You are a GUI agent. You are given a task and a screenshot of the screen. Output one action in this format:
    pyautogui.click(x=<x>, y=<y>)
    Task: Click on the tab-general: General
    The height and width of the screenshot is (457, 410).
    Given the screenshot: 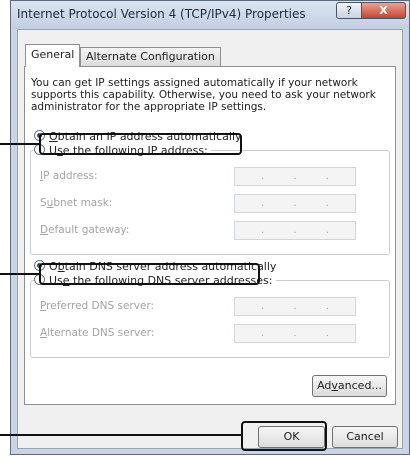 What is the action you would take?
    pyautogui.click(x=53, y=55)
    